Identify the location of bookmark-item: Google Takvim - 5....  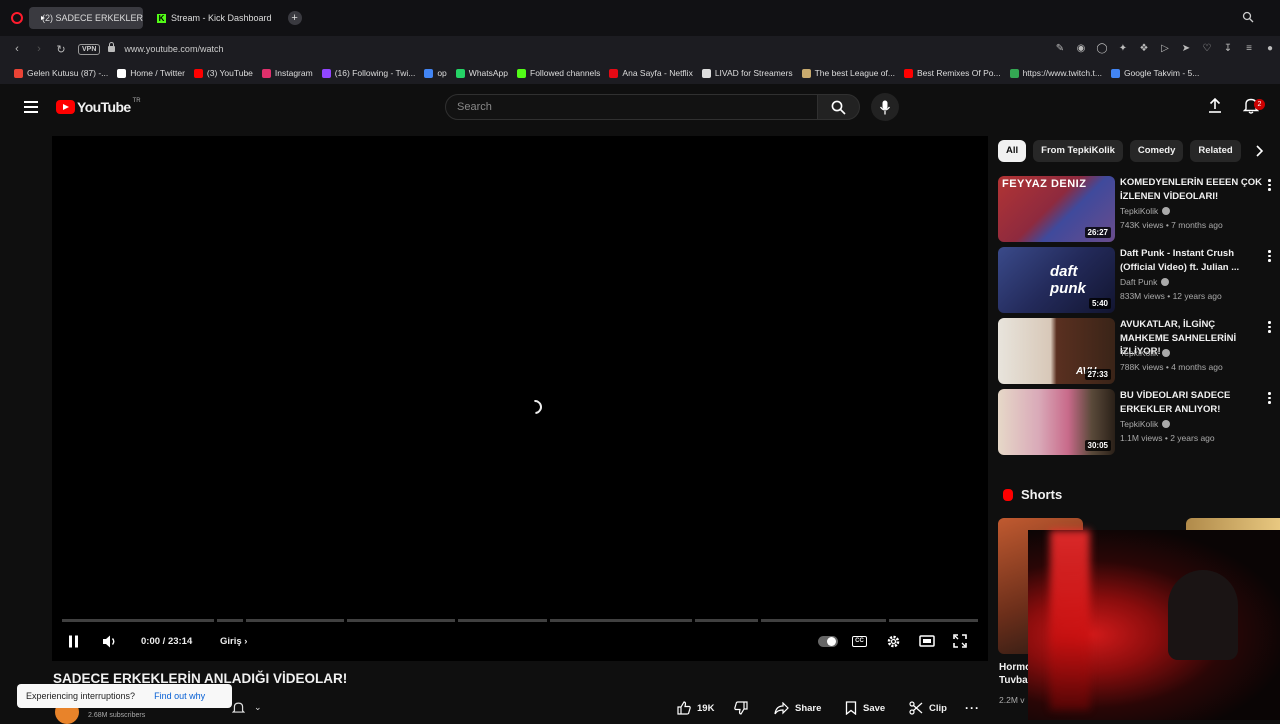
(1154, 73).